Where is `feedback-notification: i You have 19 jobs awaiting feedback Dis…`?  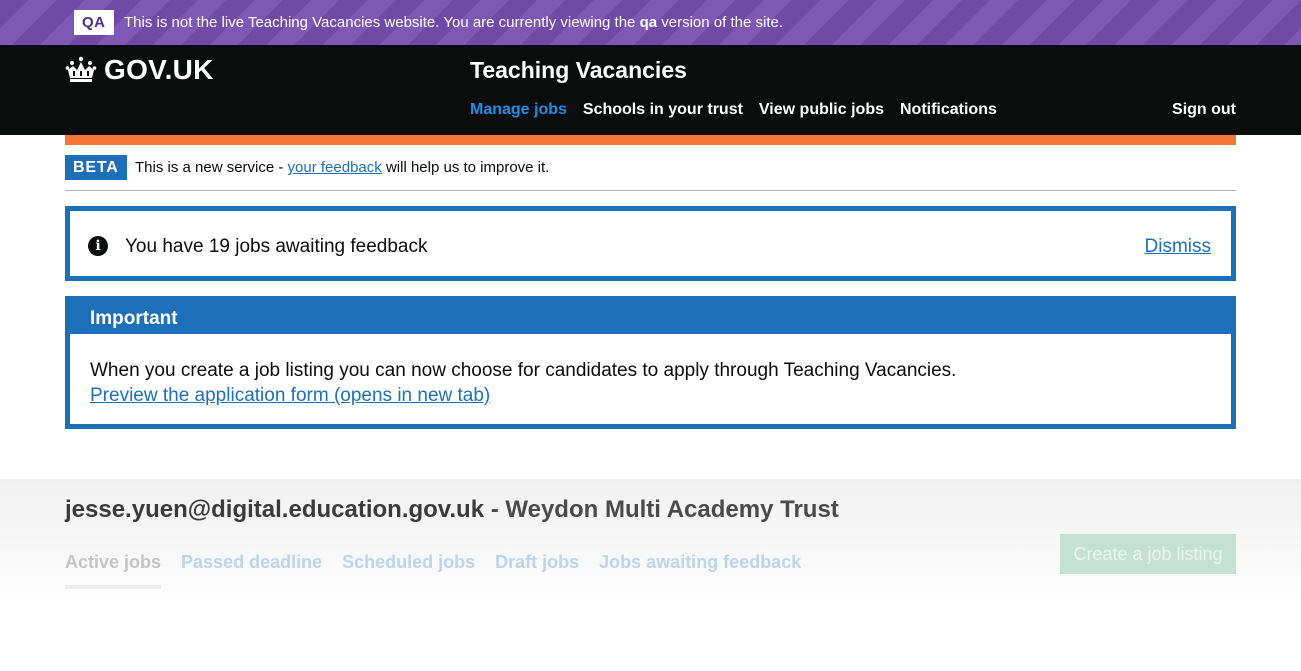 feedback-notification: i You have 19 jobs awaiting feedback Dis… is located at coordinates (650, 243).